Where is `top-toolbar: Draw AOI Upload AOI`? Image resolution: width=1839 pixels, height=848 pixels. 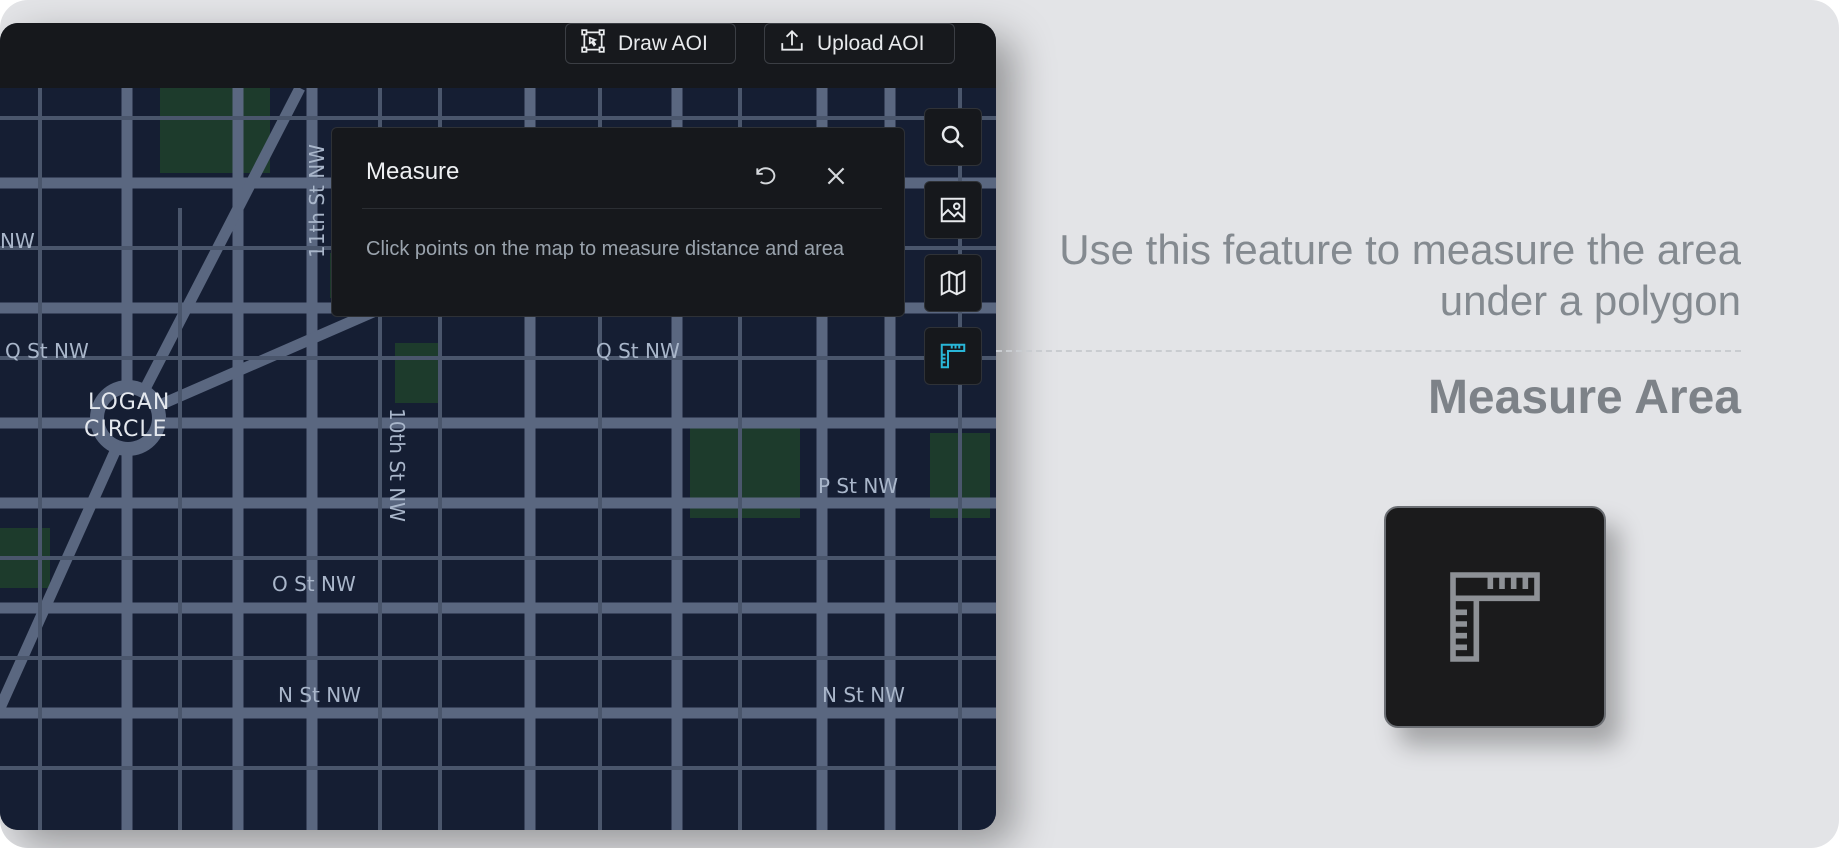 top-toolbar: Draw AOI Upload AOI is located at coordinates (498, 55).